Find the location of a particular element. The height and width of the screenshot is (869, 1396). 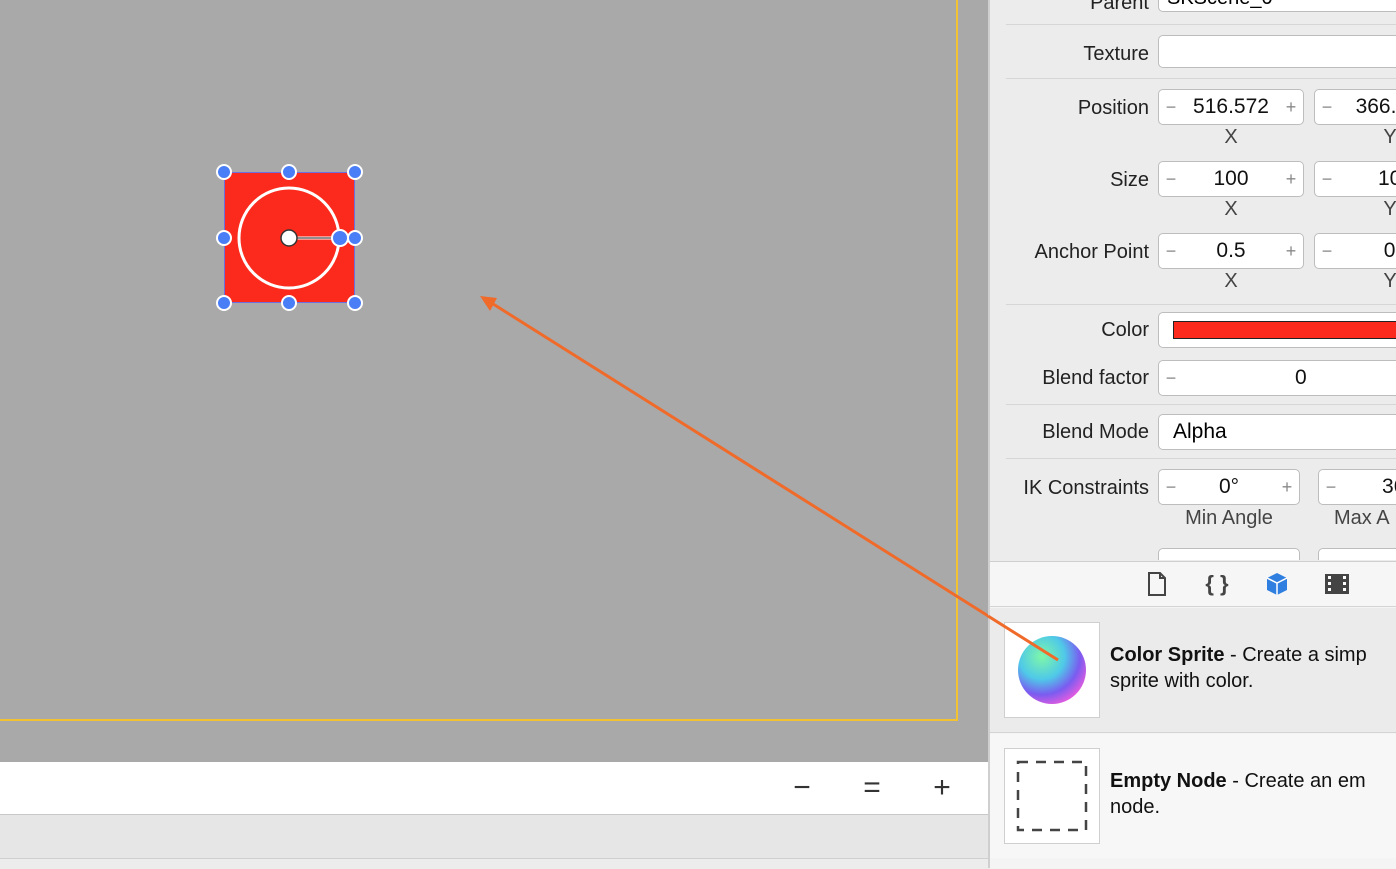

blend-factor-label: Blend factor is located at coordinates (1095, 378).